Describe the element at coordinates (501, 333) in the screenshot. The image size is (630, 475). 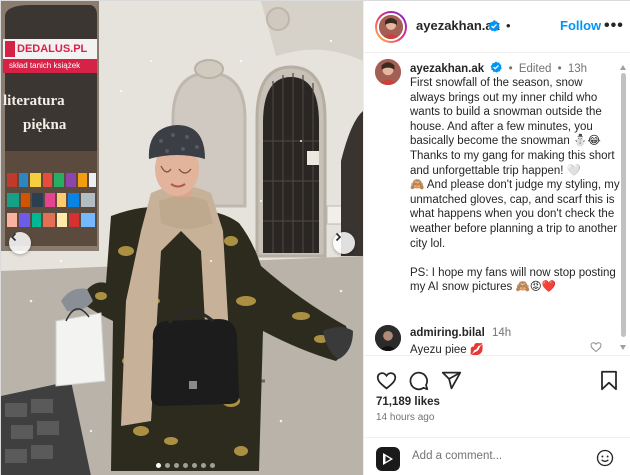
I see `comment-time: 14h` at that location.